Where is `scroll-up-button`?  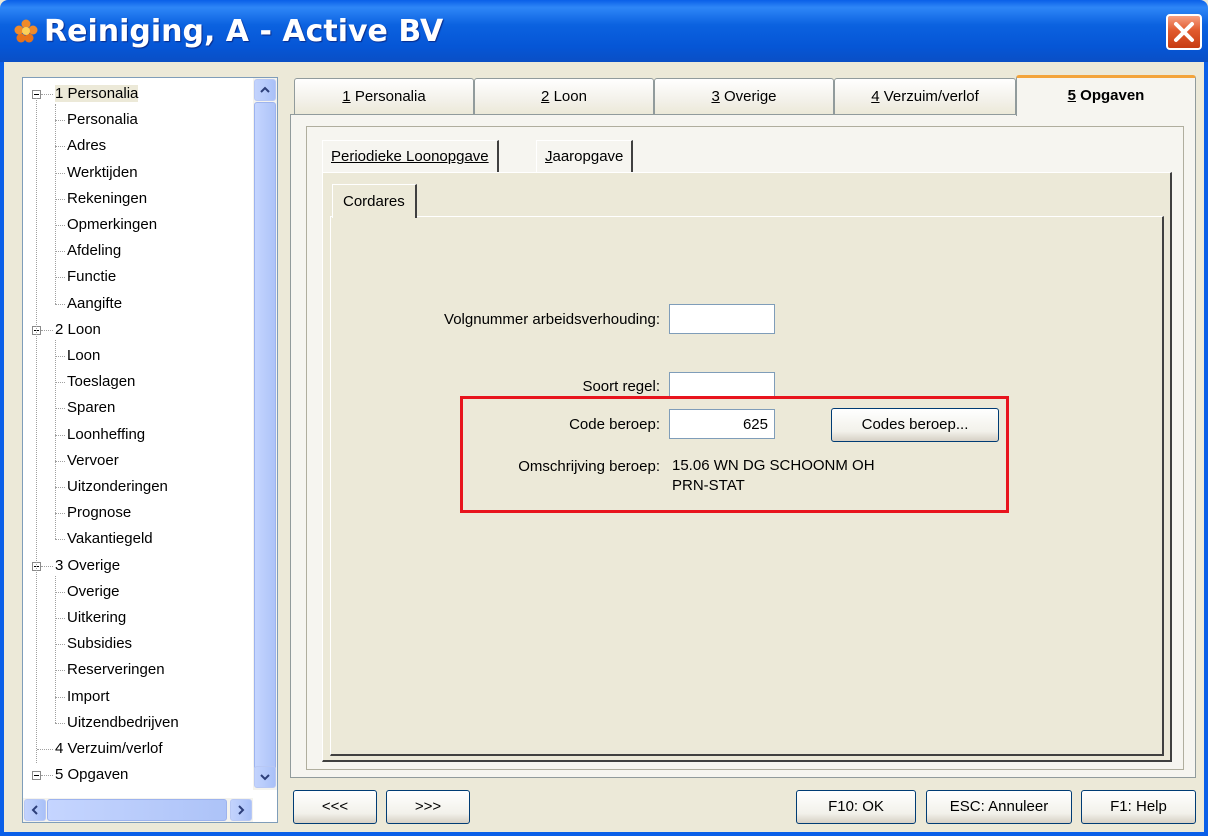 scroll-up-button is located at coordinates (265, 90).